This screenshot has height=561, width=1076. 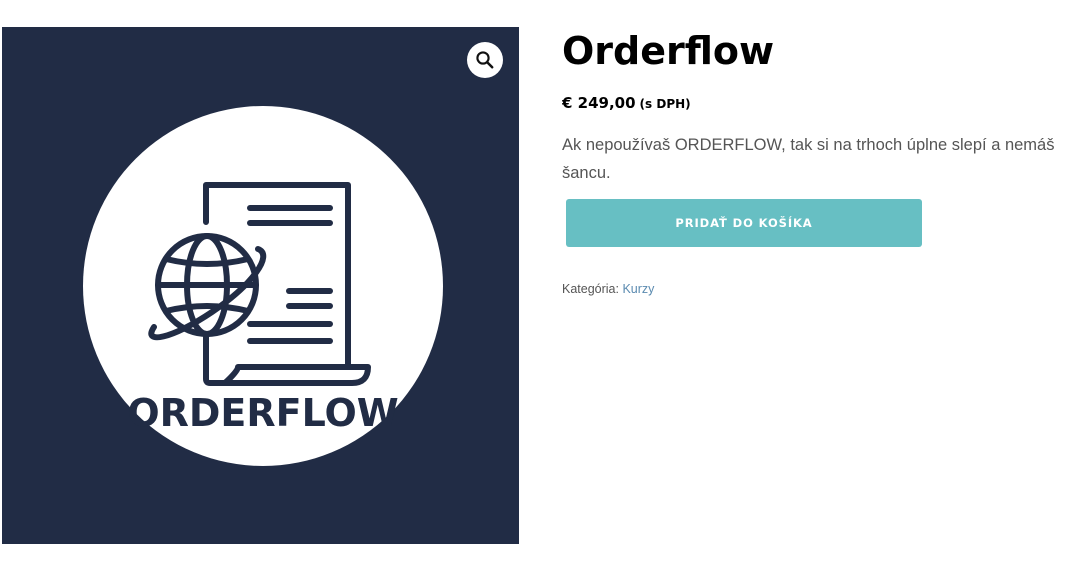 What do you see at coordinates (638, 289) in the screenshot?
I see `category-link: Kurzy` at bounding box center [638, 289].